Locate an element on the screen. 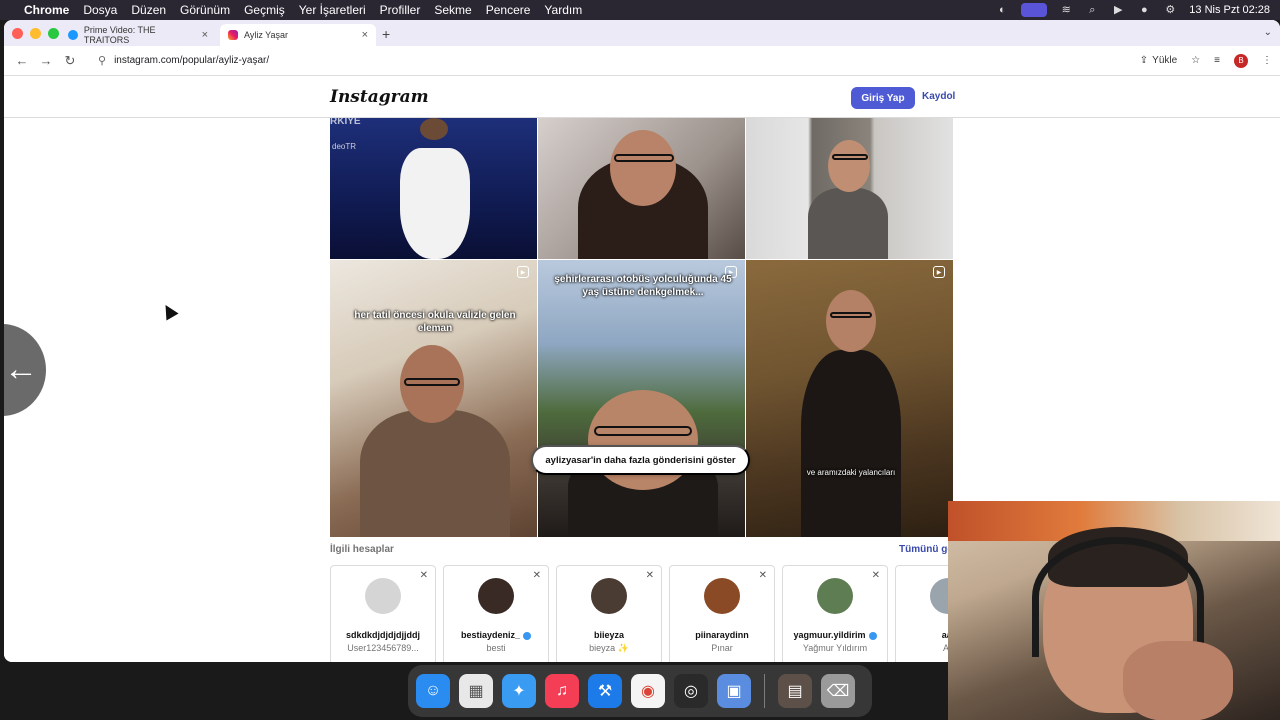 The height and width of the screenshot is (720, 1280). login-button: Giriş Yap is located at coordinates (883, 98).